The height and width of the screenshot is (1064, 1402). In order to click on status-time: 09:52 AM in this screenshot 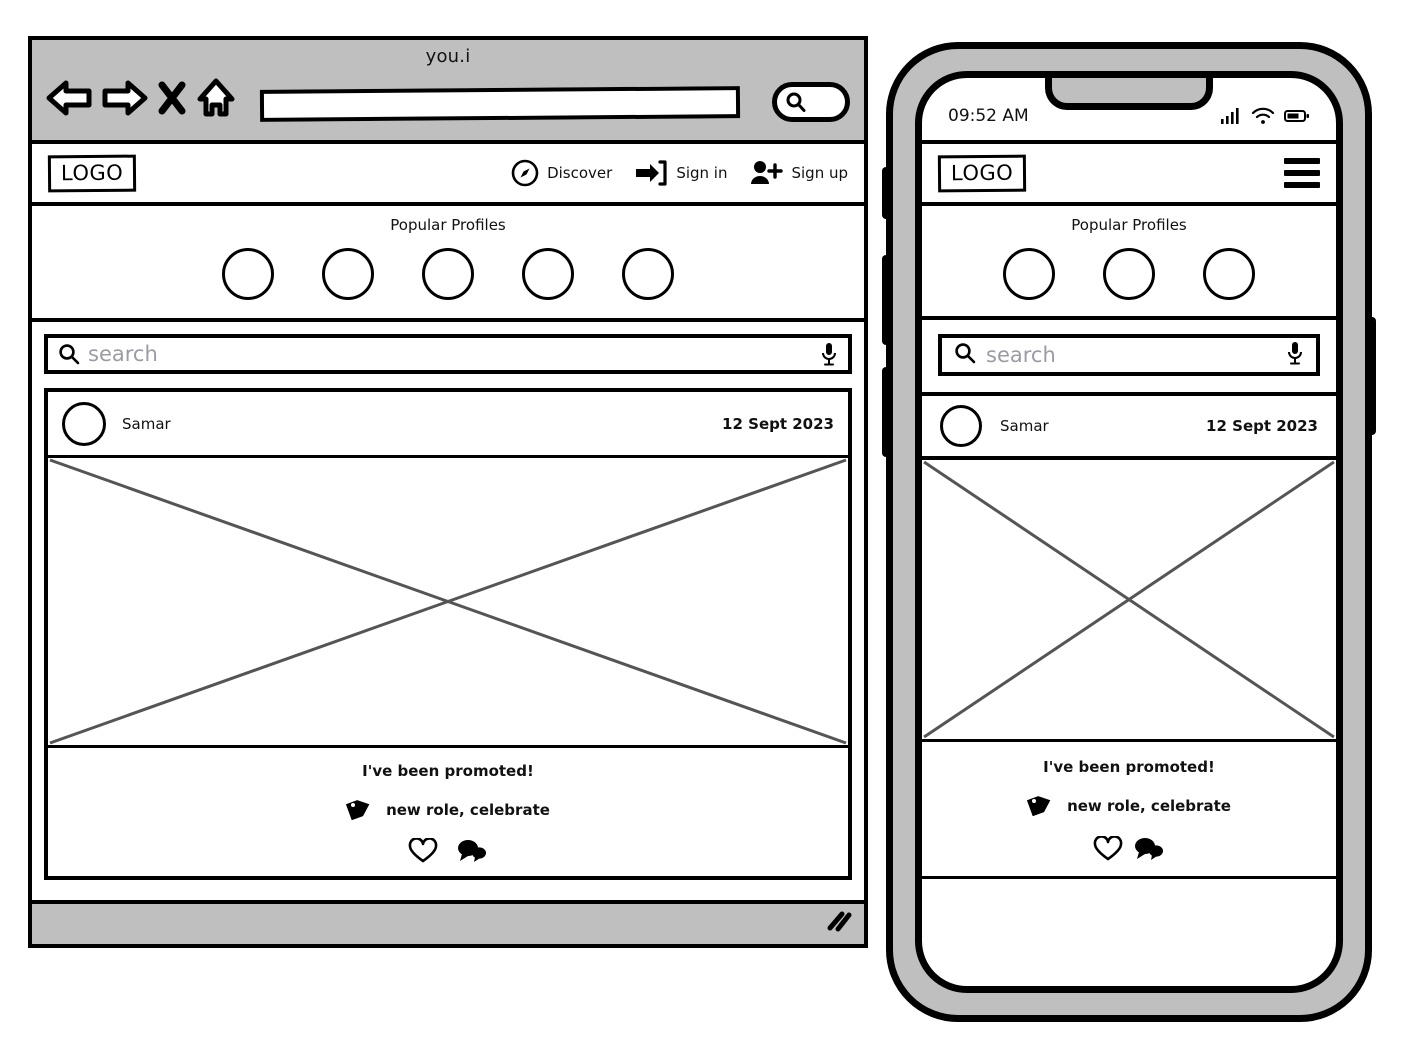, I will do `click(988, 116)`.